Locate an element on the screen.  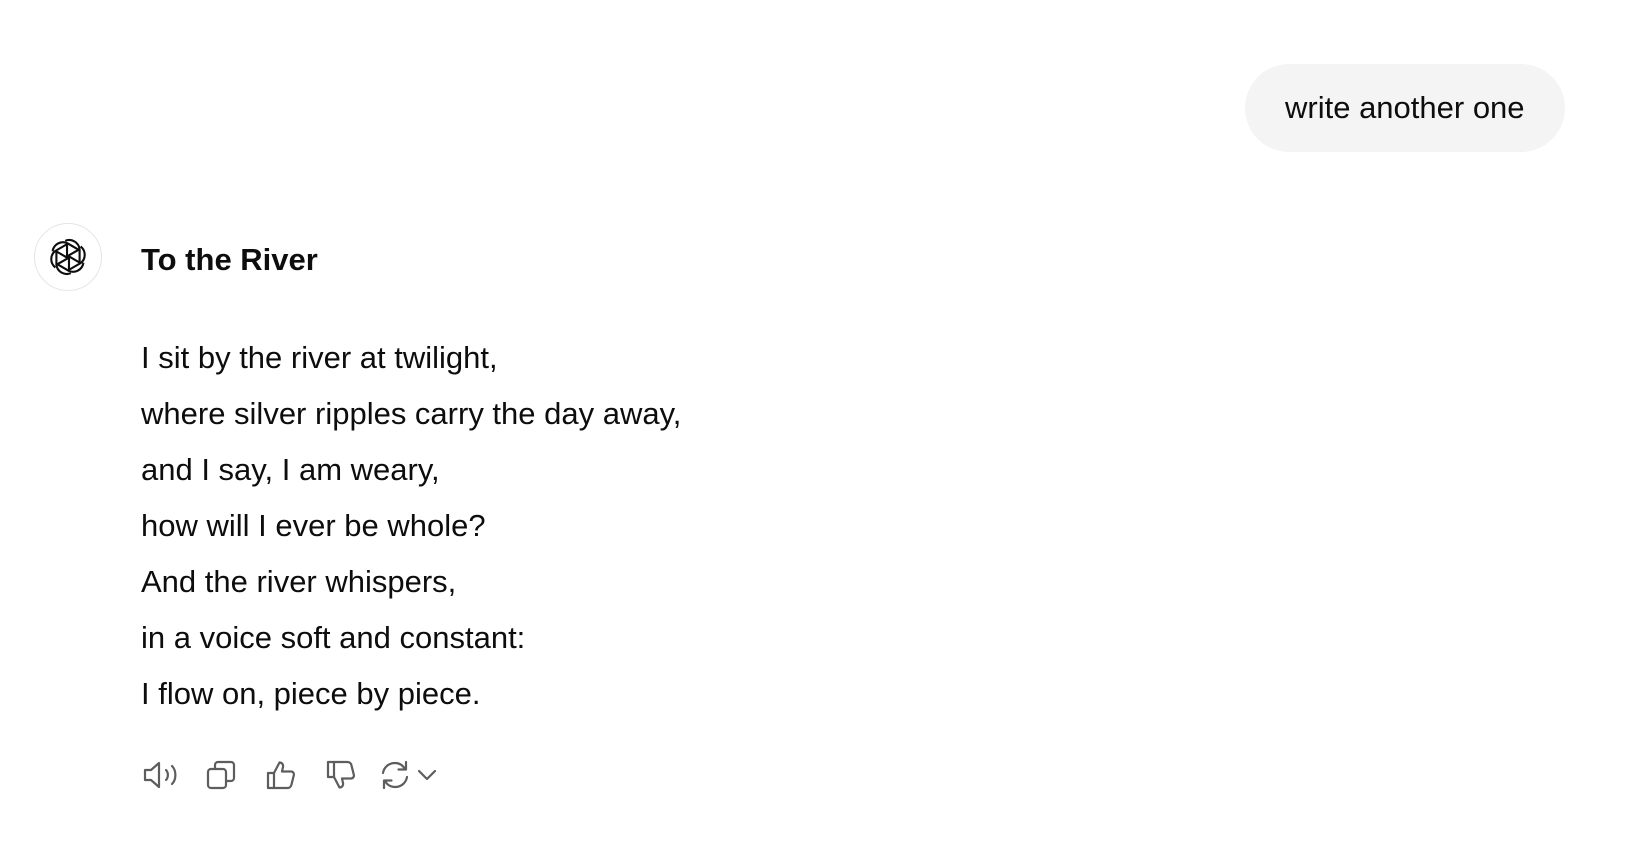
speaker-icon is located at coordinates (160, 775).